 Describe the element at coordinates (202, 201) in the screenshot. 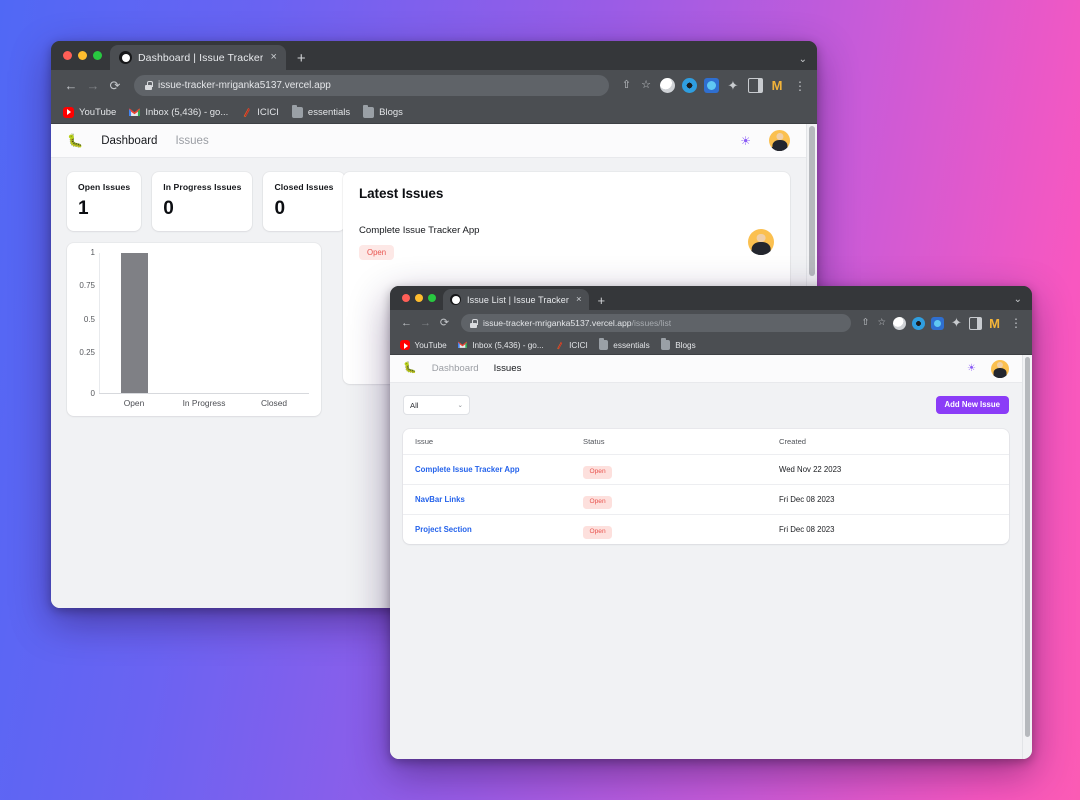

I see `stat-card-in-progress: In Progress Issues 0` at that location.